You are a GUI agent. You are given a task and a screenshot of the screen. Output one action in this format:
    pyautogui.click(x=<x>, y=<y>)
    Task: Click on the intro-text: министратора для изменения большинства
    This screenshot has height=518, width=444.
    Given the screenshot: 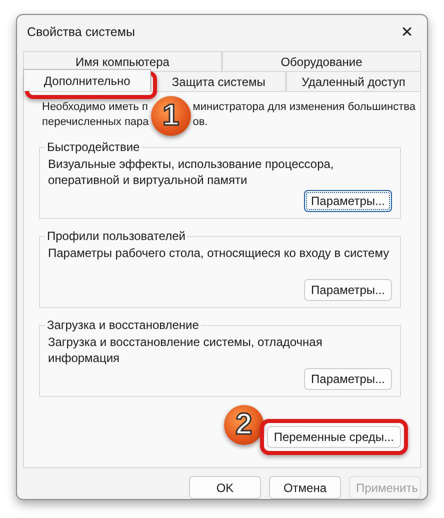 What is the action you would take?
    pyautogui.click(x=304, y=107)
    